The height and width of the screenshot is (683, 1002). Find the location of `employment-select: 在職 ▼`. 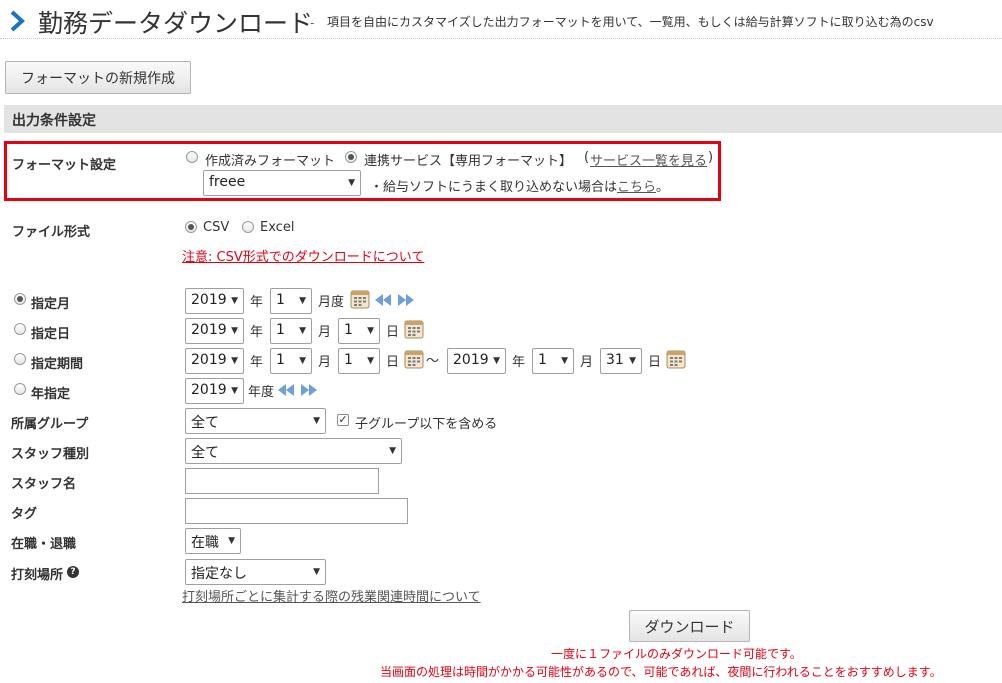

employment-select: 在職 ▼ is located at coordinates (213, 541).